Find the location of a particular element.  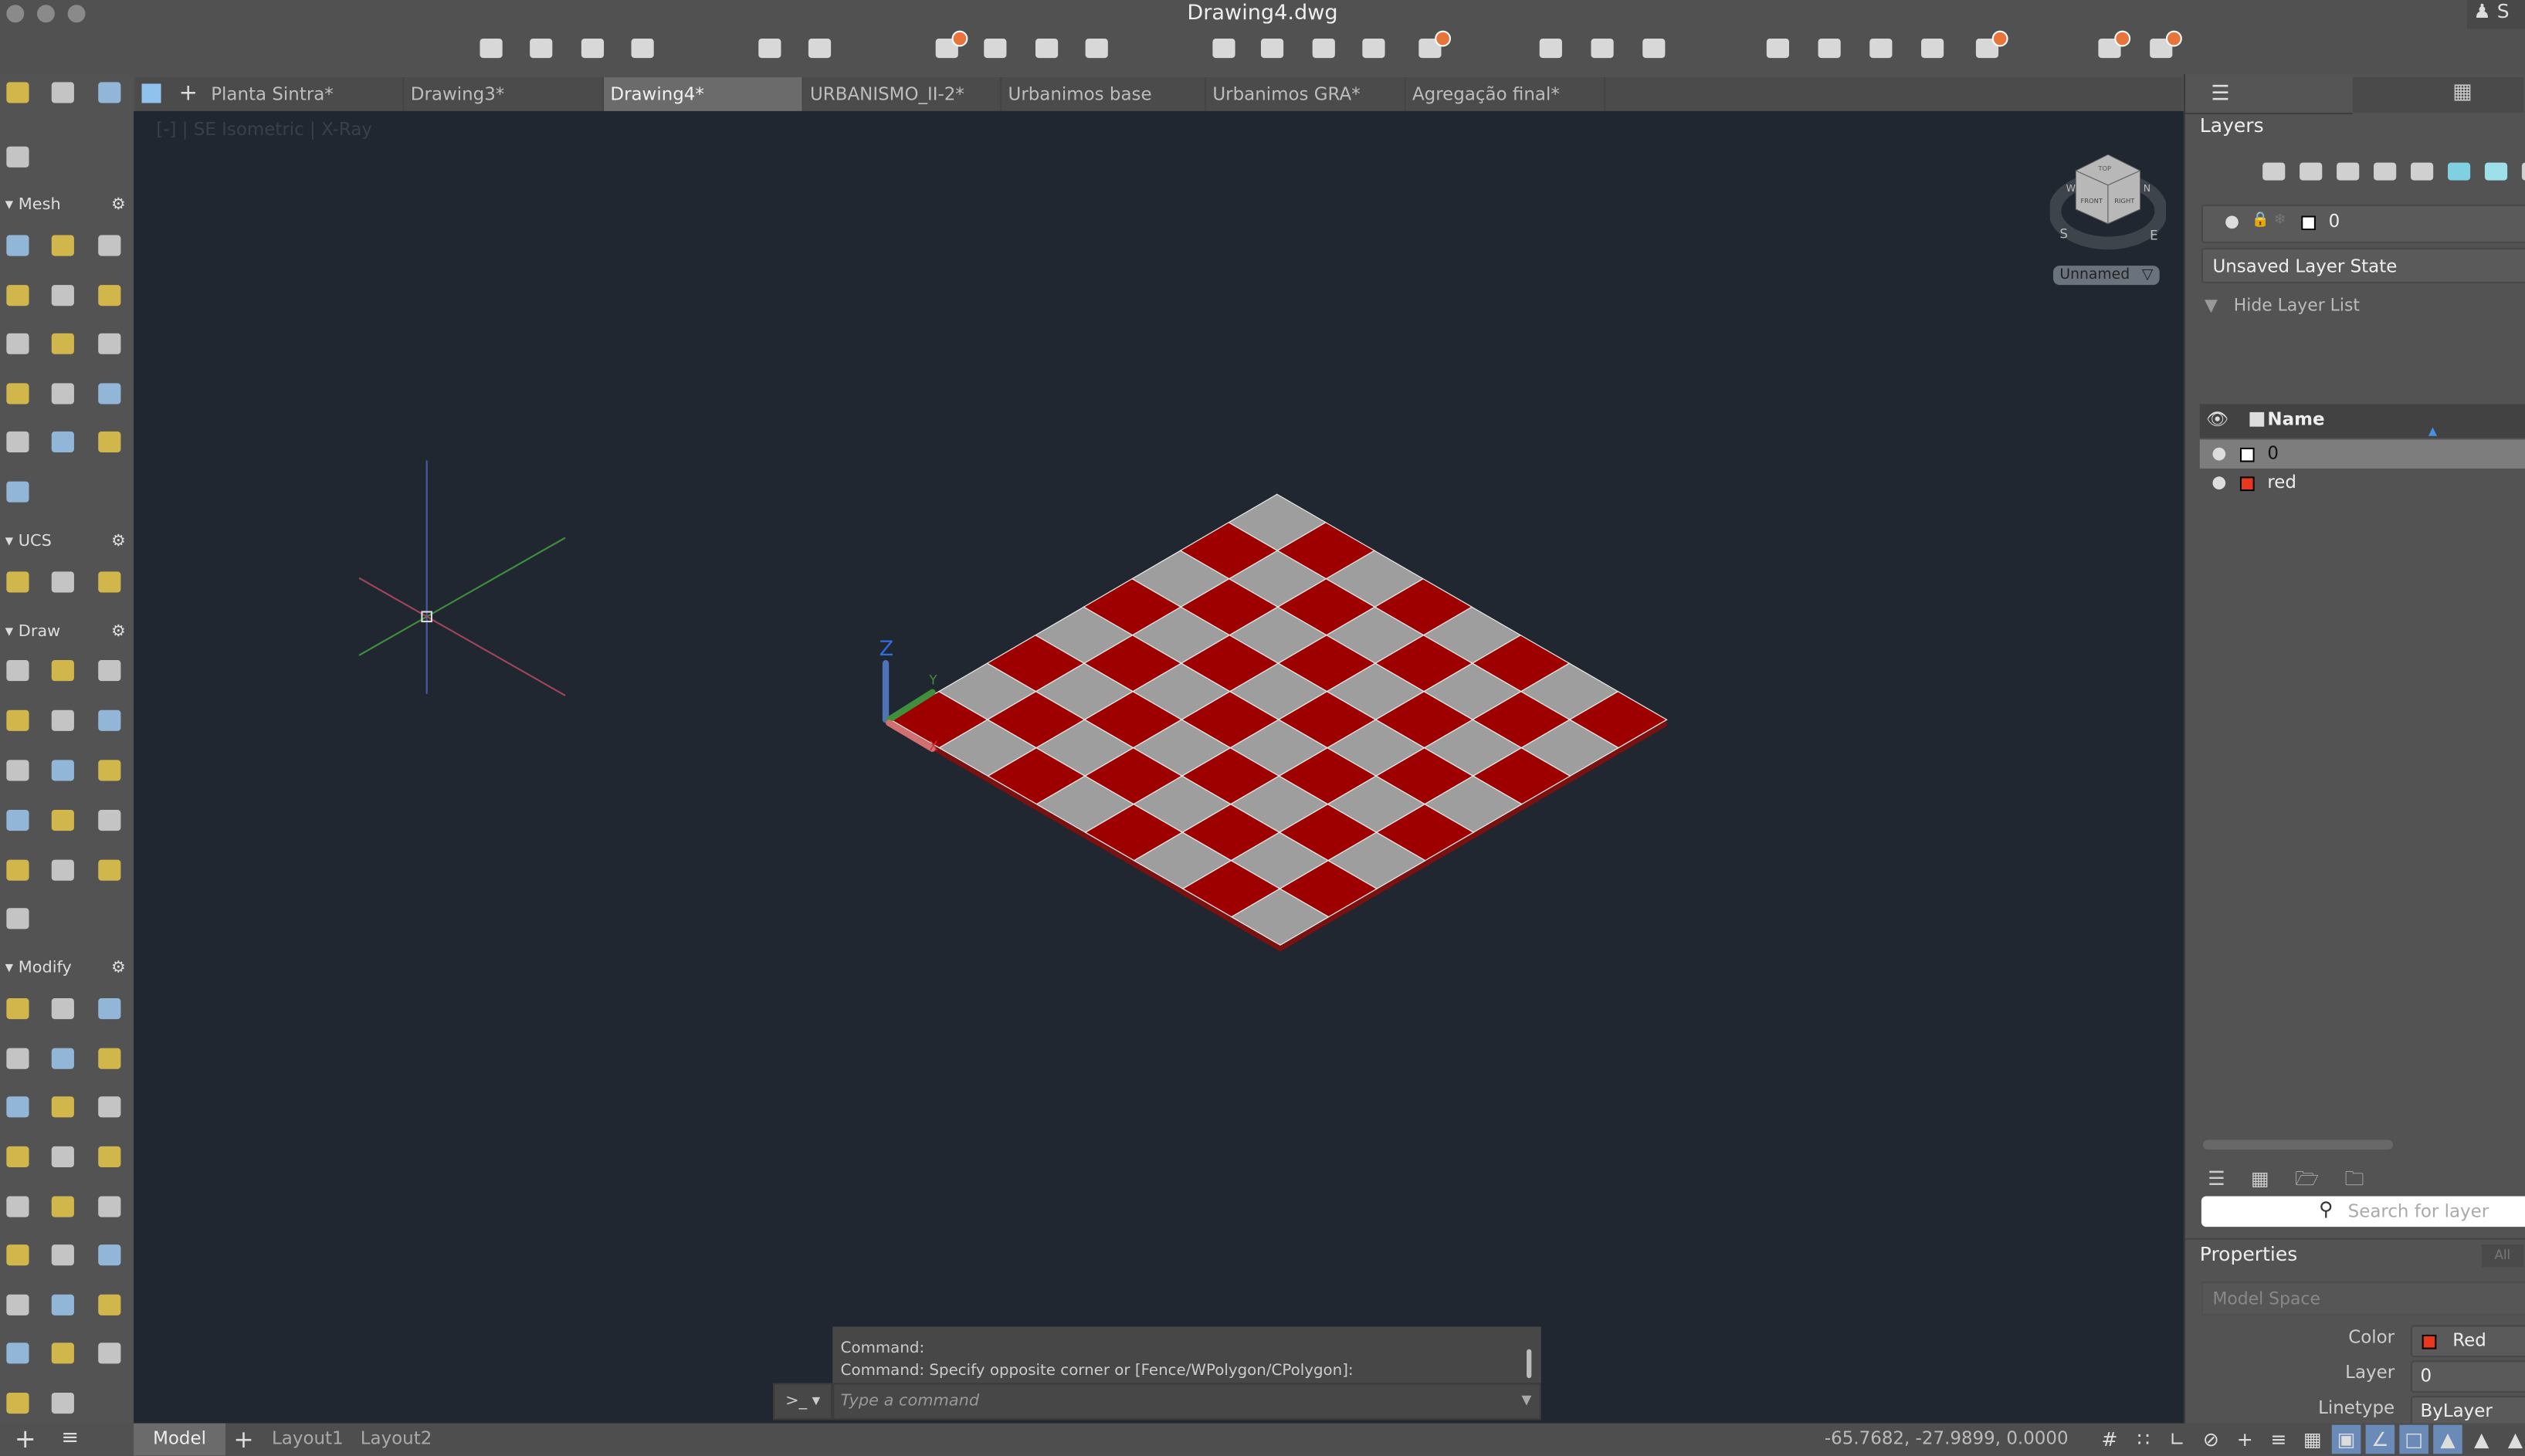

open-icon is located at coordinates (541, 48).